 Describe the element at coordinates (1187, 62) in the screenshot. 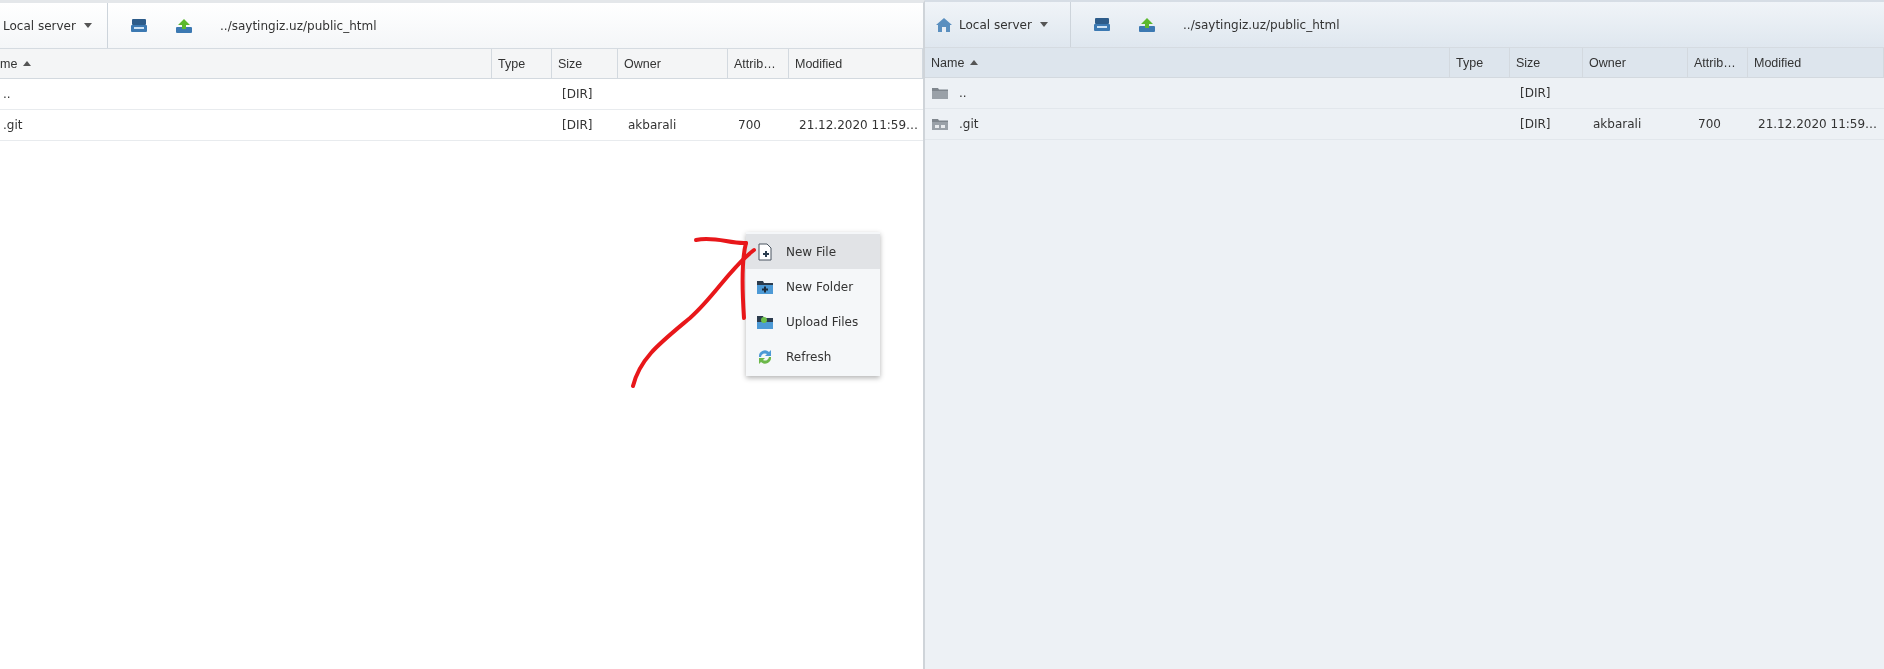

I see `column-header: Name` at that location.